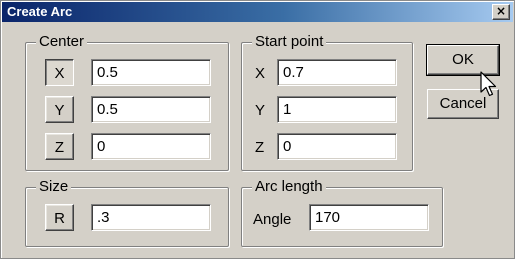 Image resolution: width=519 pixels, height=265 pixels. What do you see at coordinates (151, 72) in the screenshot?
I see `center-x-field: 0.5` at bounding box center [151, 72].